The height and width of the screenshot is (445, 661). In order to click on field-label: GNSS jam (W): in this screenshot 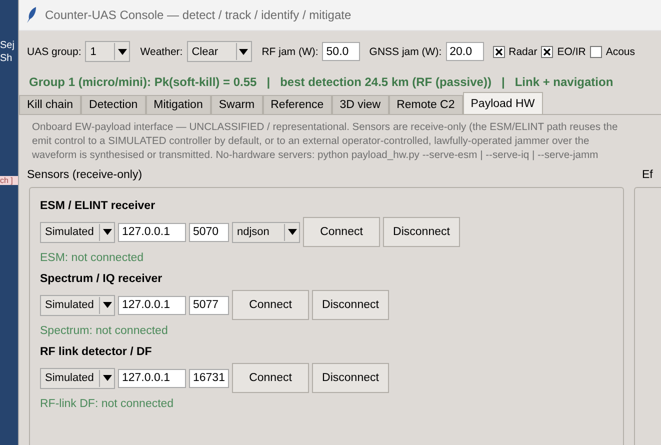, I will do `click(405, 52)`.